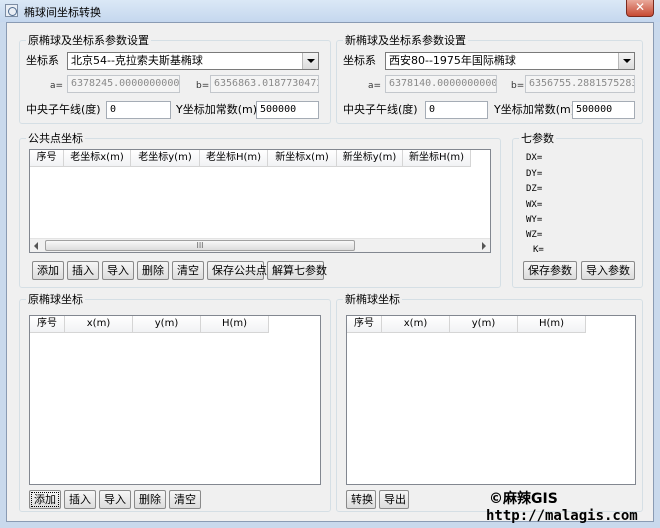  What do you see at coordinates (375, 86) in the screenshot?
I see `target-a-label: a=` at bounding box center [375, 86].